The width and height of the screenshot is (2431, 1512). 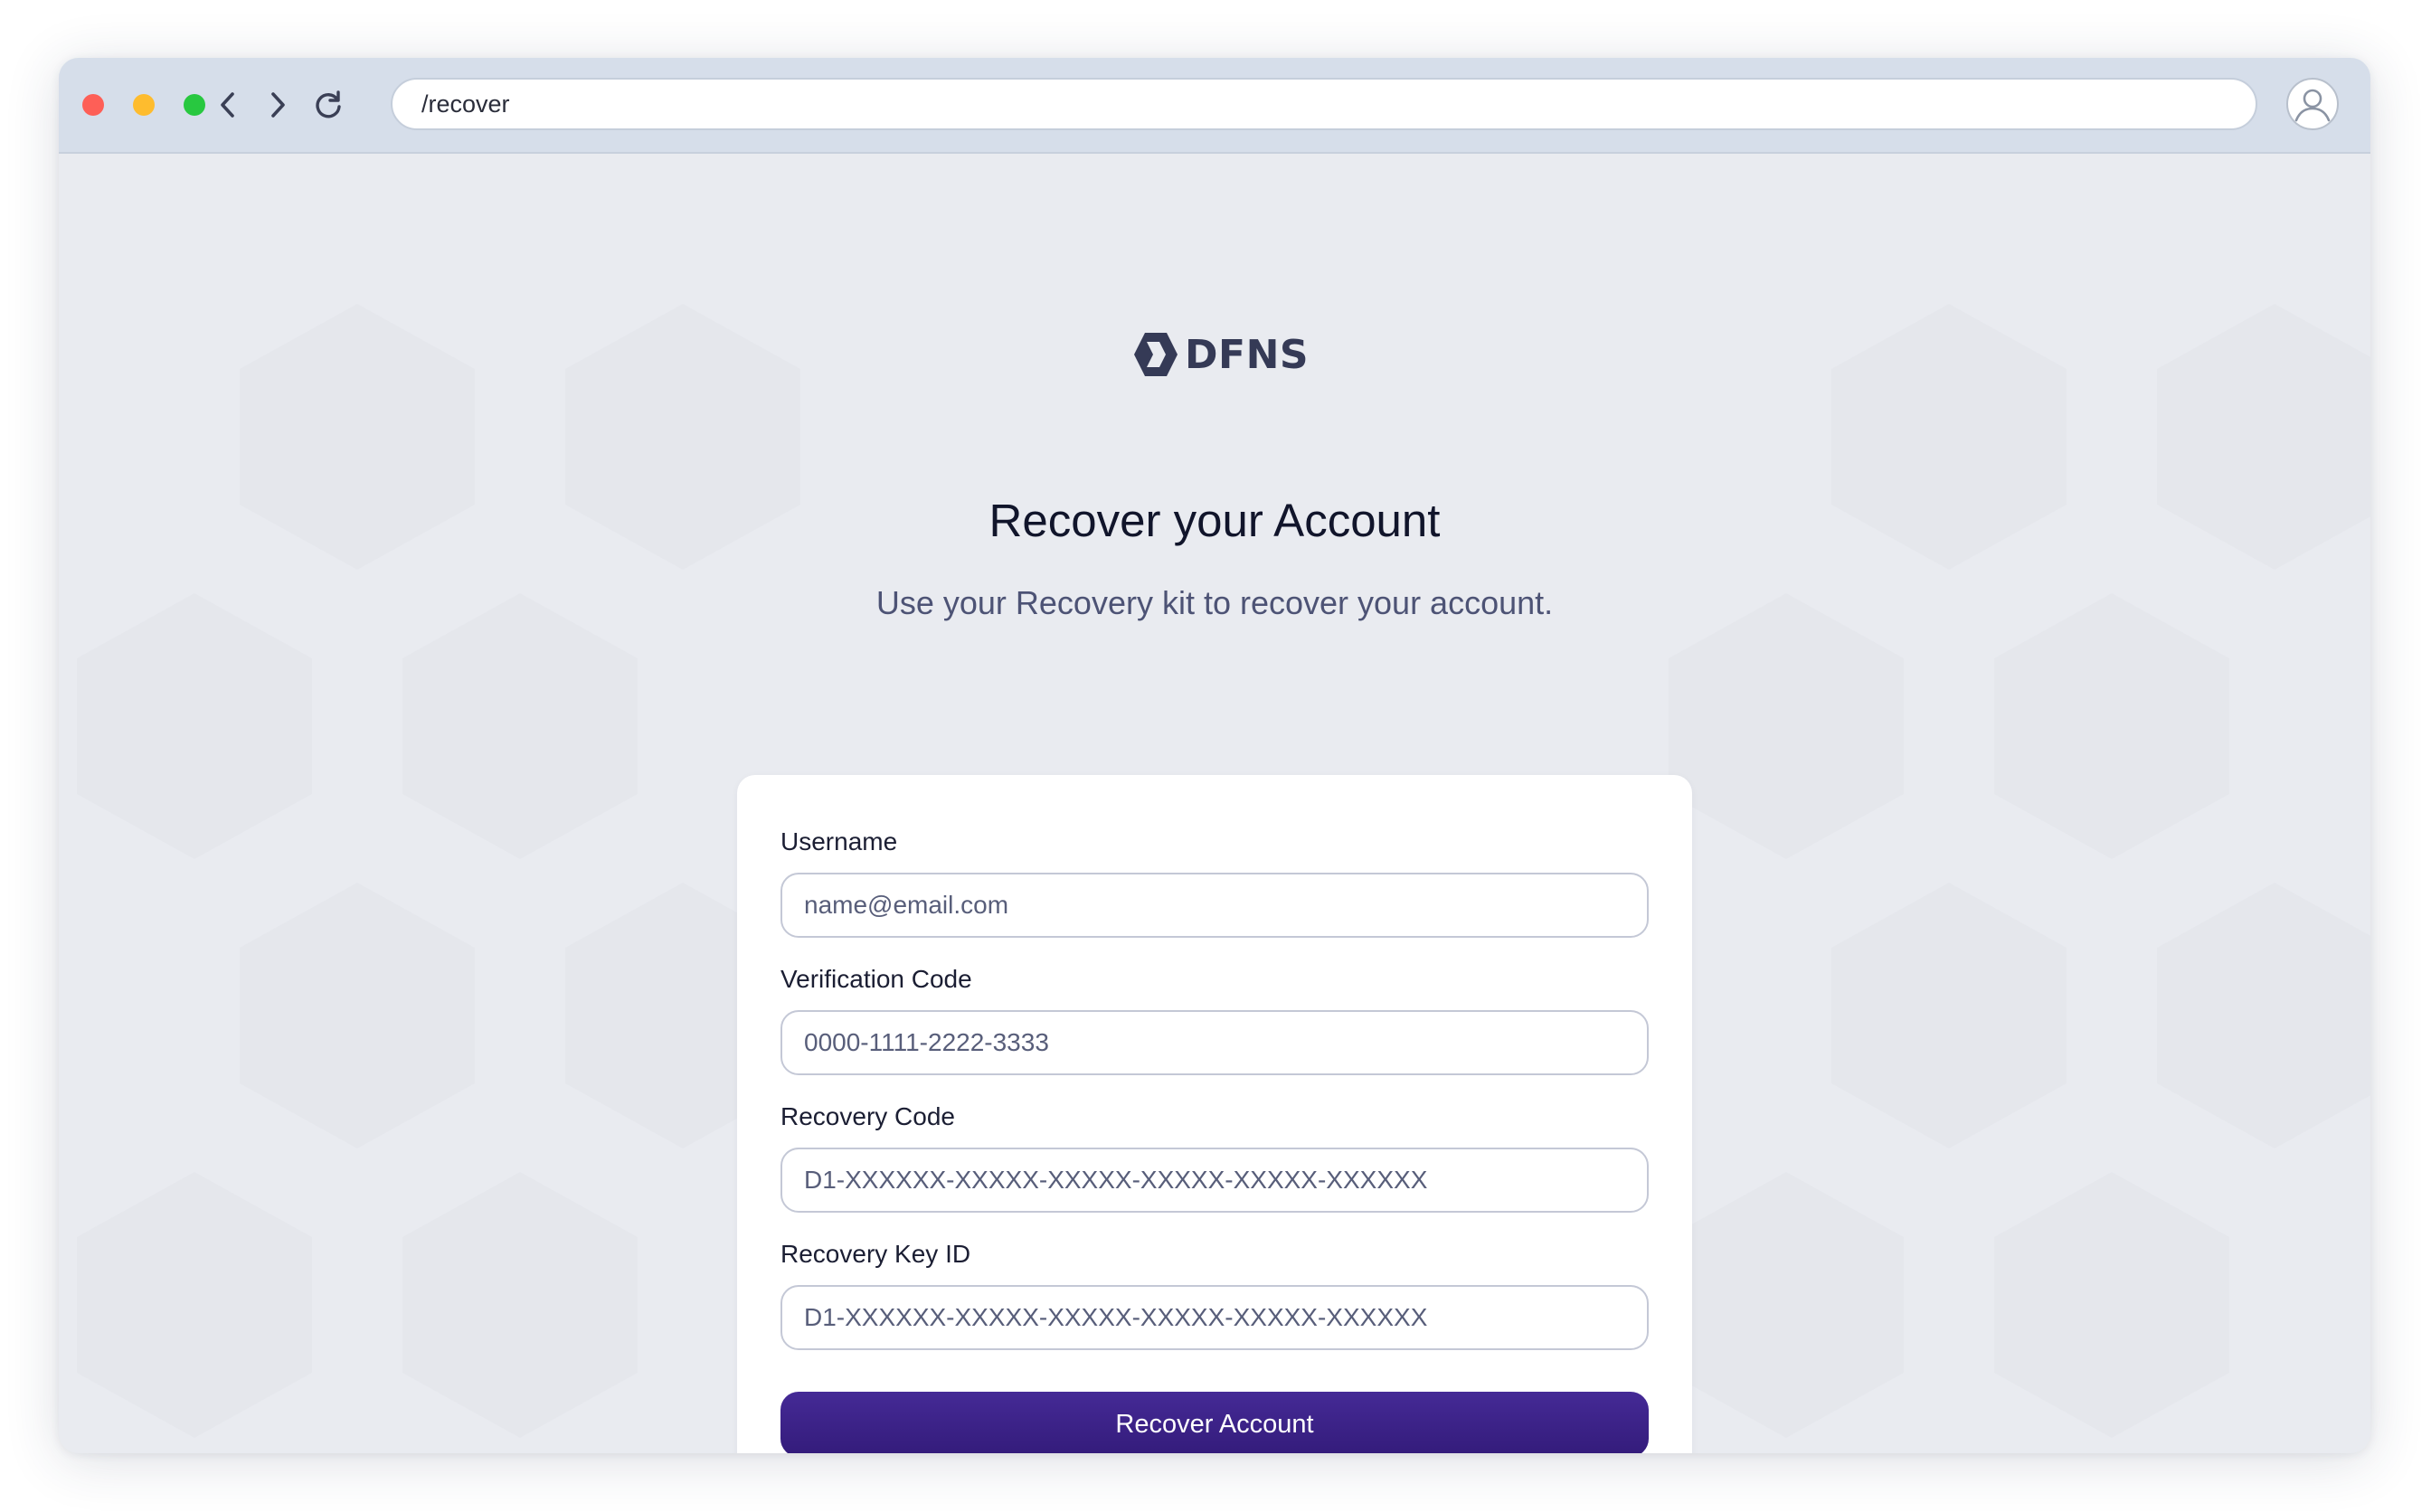 What do you see at coordinates (839, 841) in the screenshot?
I see `username-label: Username` at bounding box center [839, 841].